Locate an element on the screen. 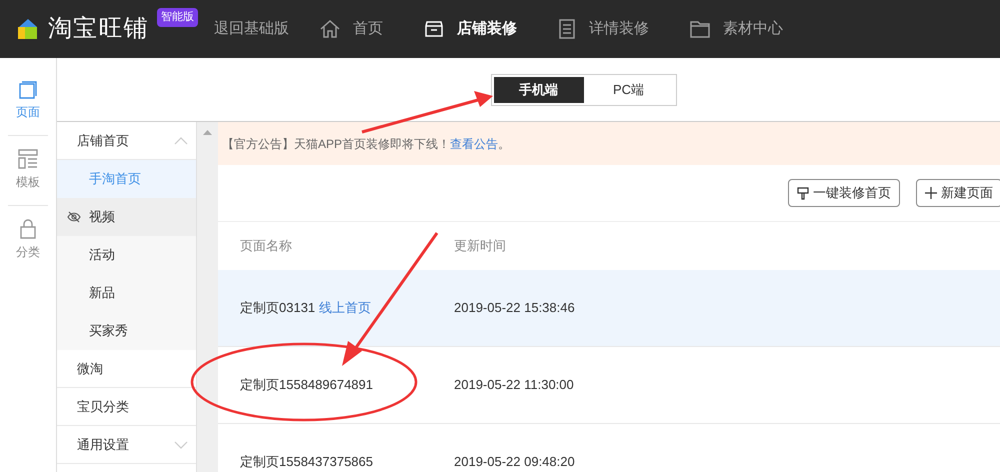 Image resolution: width=1000 pixels, height=472 pixels. document-icon is located at coordinates (566, 29).